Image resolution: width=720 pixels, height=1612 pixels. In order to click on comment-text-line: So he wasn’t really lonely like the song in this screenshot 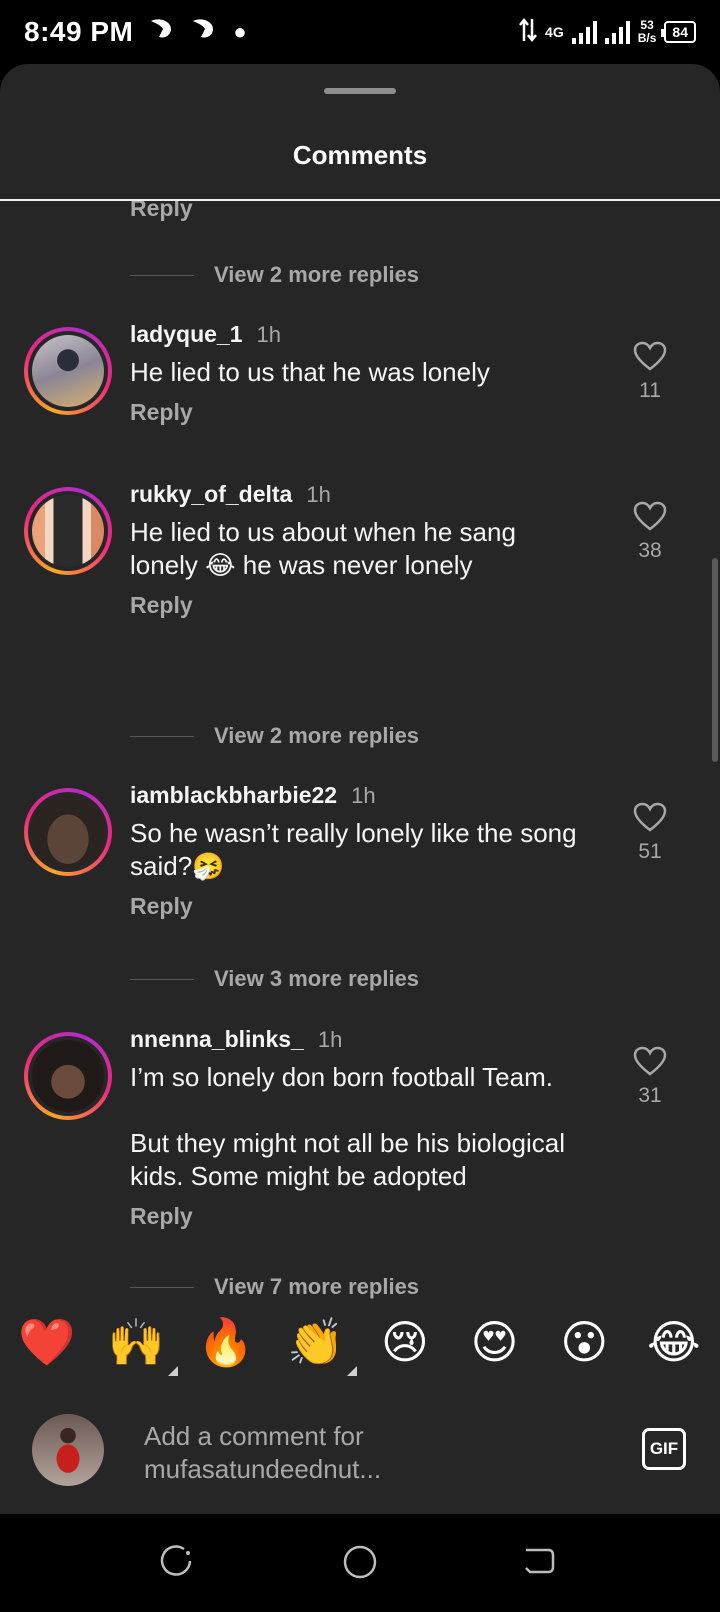, I will do `click(353, 833)`.